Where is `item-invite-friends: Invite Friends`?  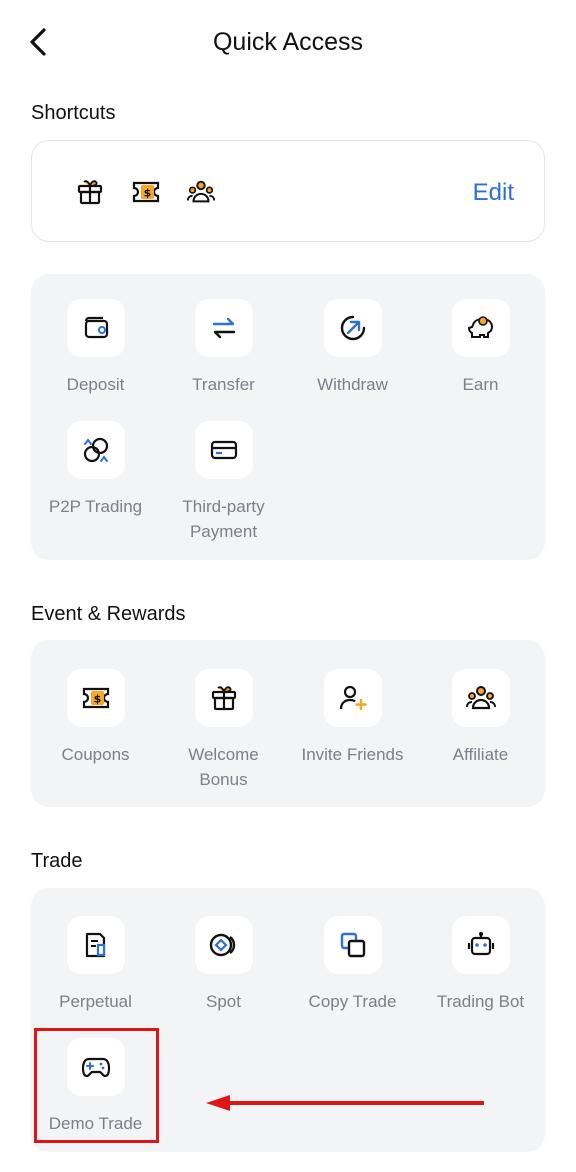 item-invite-friends: Invite Friends is located at coordinates (352, 718).